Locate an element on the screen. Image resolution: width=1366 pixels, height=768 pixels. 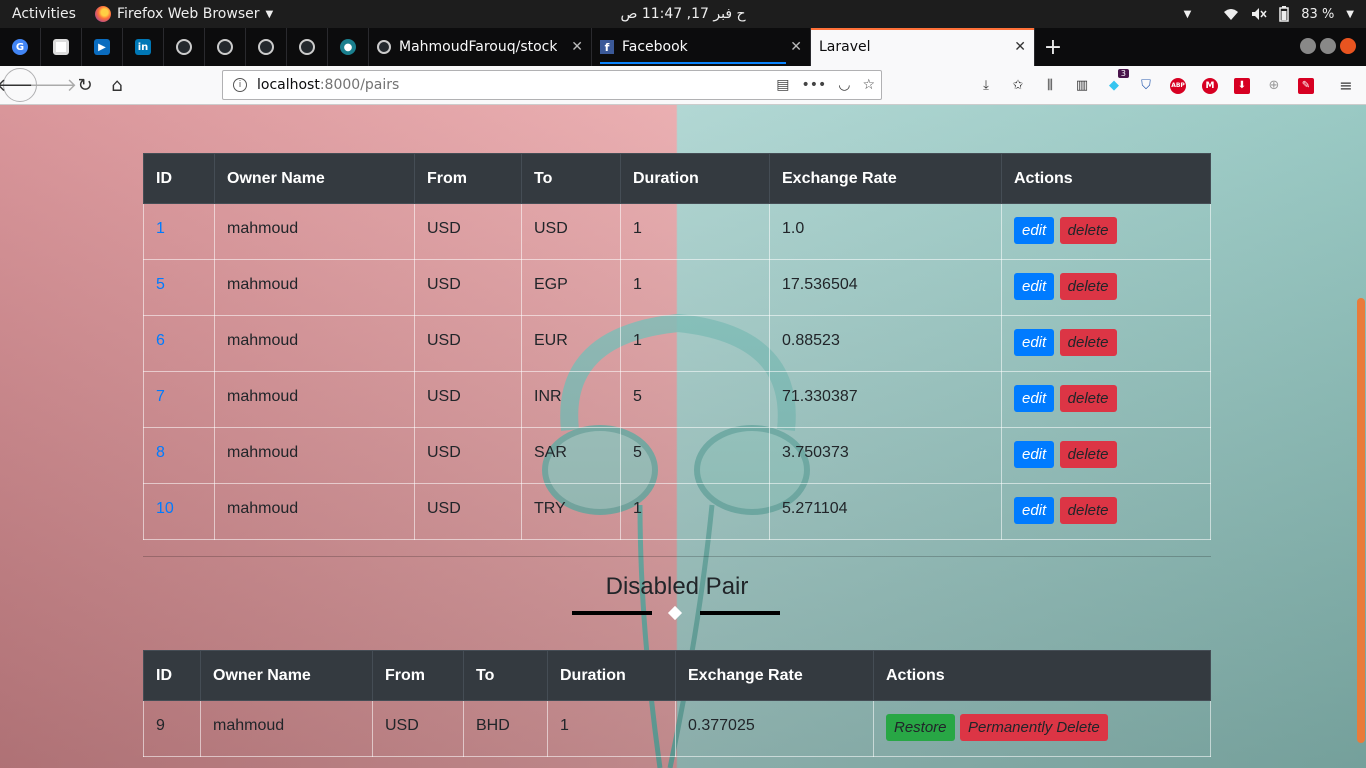
extension-icon: ● is located at coordinates (348, 47).